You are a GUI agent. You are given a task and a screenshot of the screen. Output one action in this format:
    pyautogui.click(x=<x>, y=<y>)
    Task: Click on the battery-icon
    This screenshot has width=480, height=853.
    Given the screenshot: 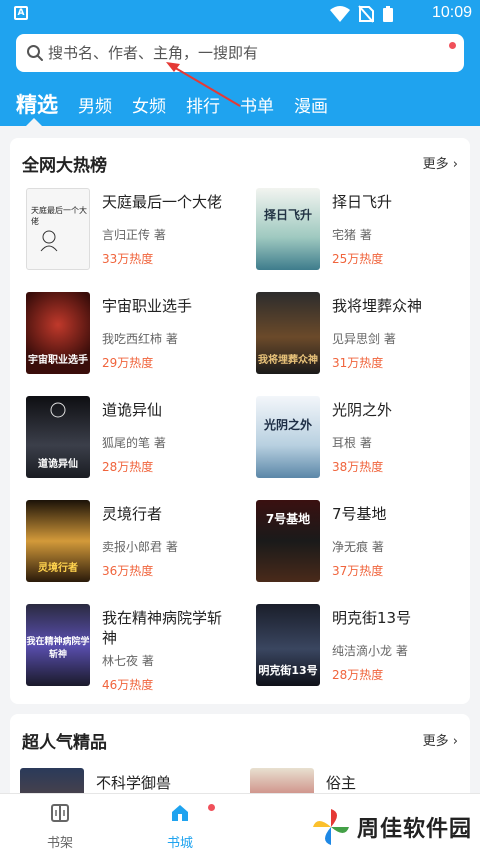 What is the action you would take?
    pyautogui.click(x=388, y=14)
    